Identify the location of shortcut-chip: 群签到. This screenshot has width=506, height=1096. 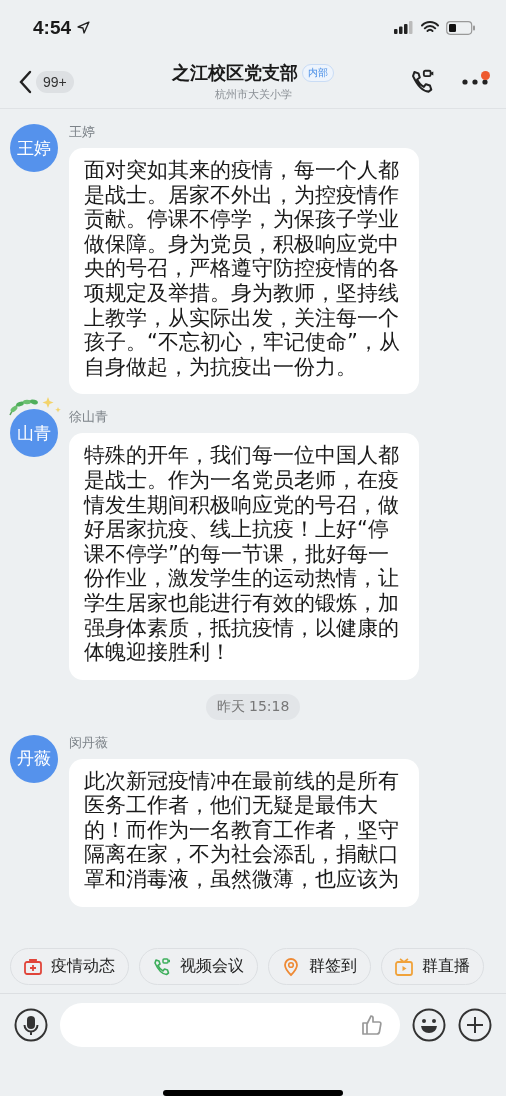
(319, 966).